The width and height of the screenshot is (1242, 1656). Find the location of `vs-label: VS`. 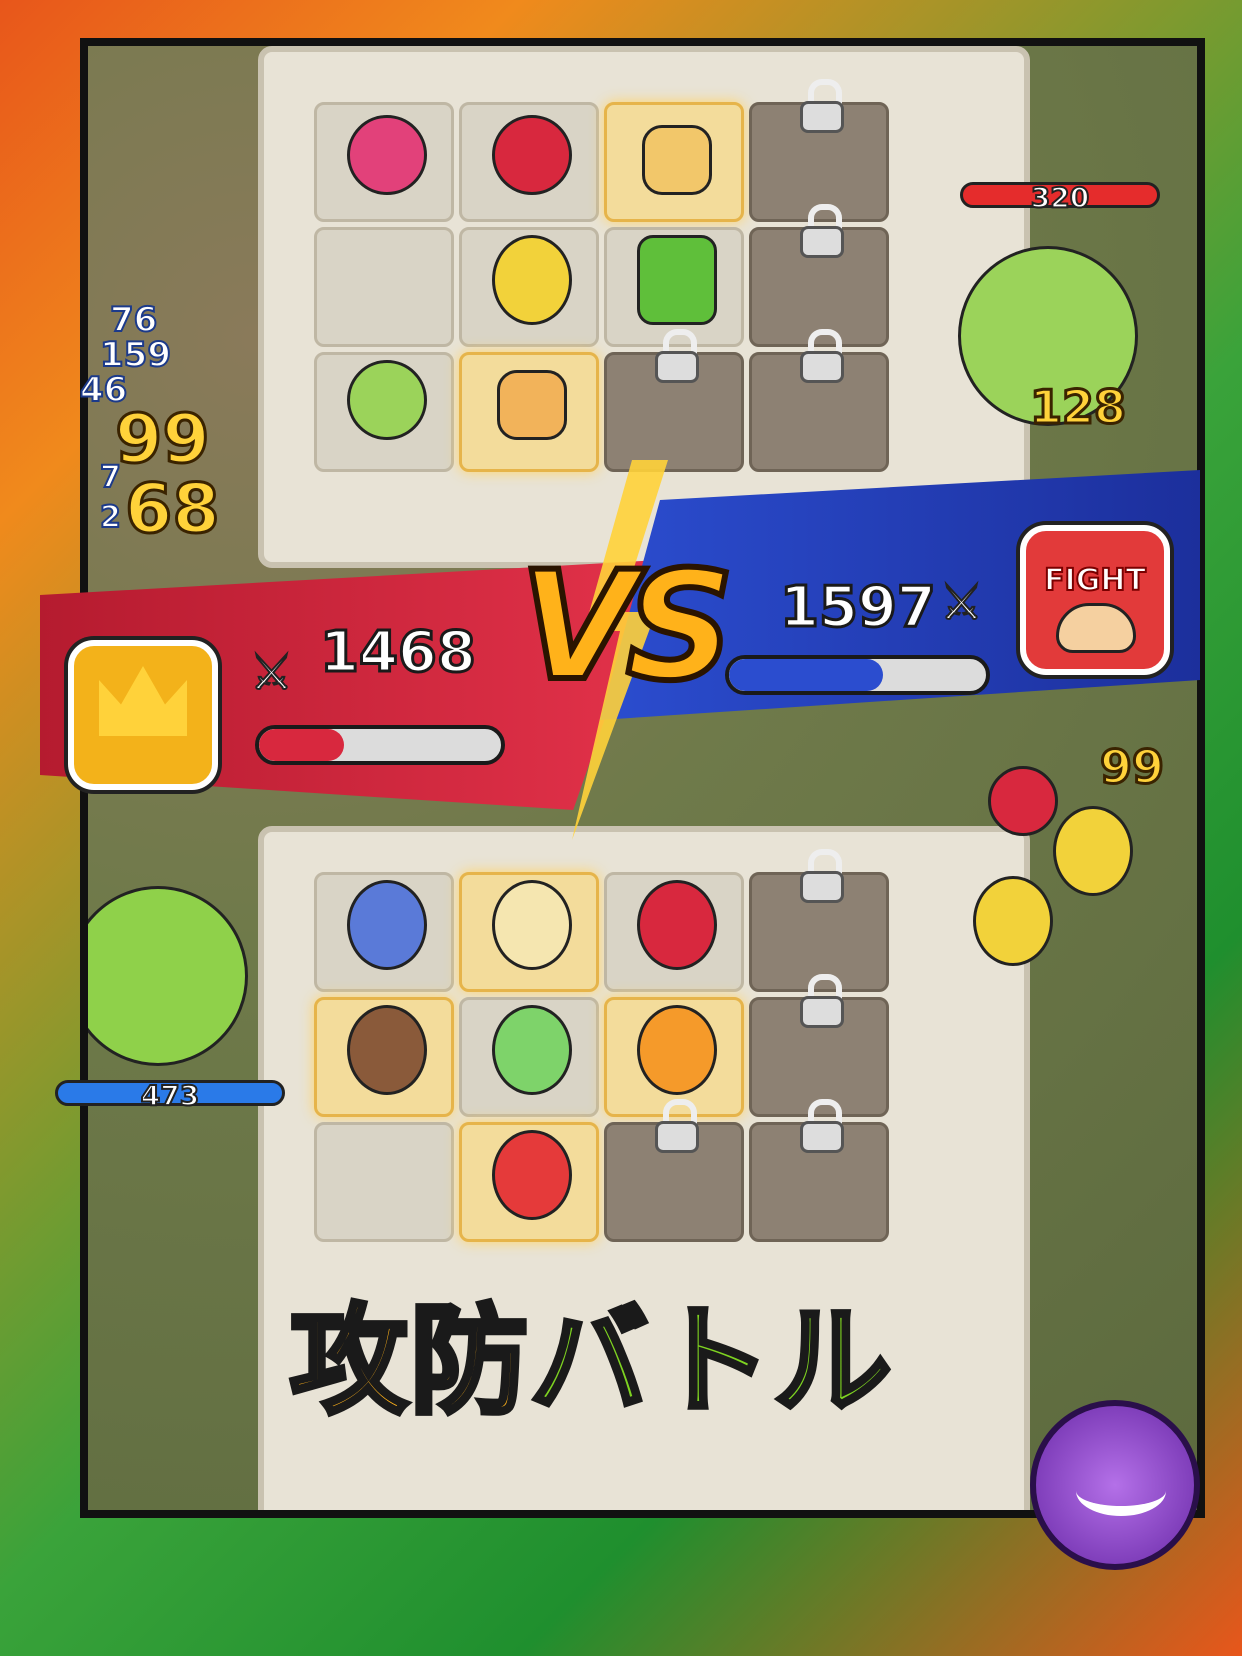

vs-label: VS is located at coordinates (627, 627).